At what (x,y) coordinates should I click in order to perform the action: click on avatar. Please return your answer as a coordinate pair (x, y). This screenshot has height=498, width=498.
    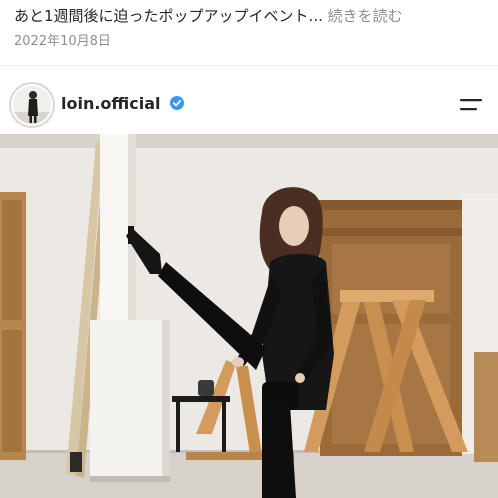
    Looking at the image, I should click on (32, 105).